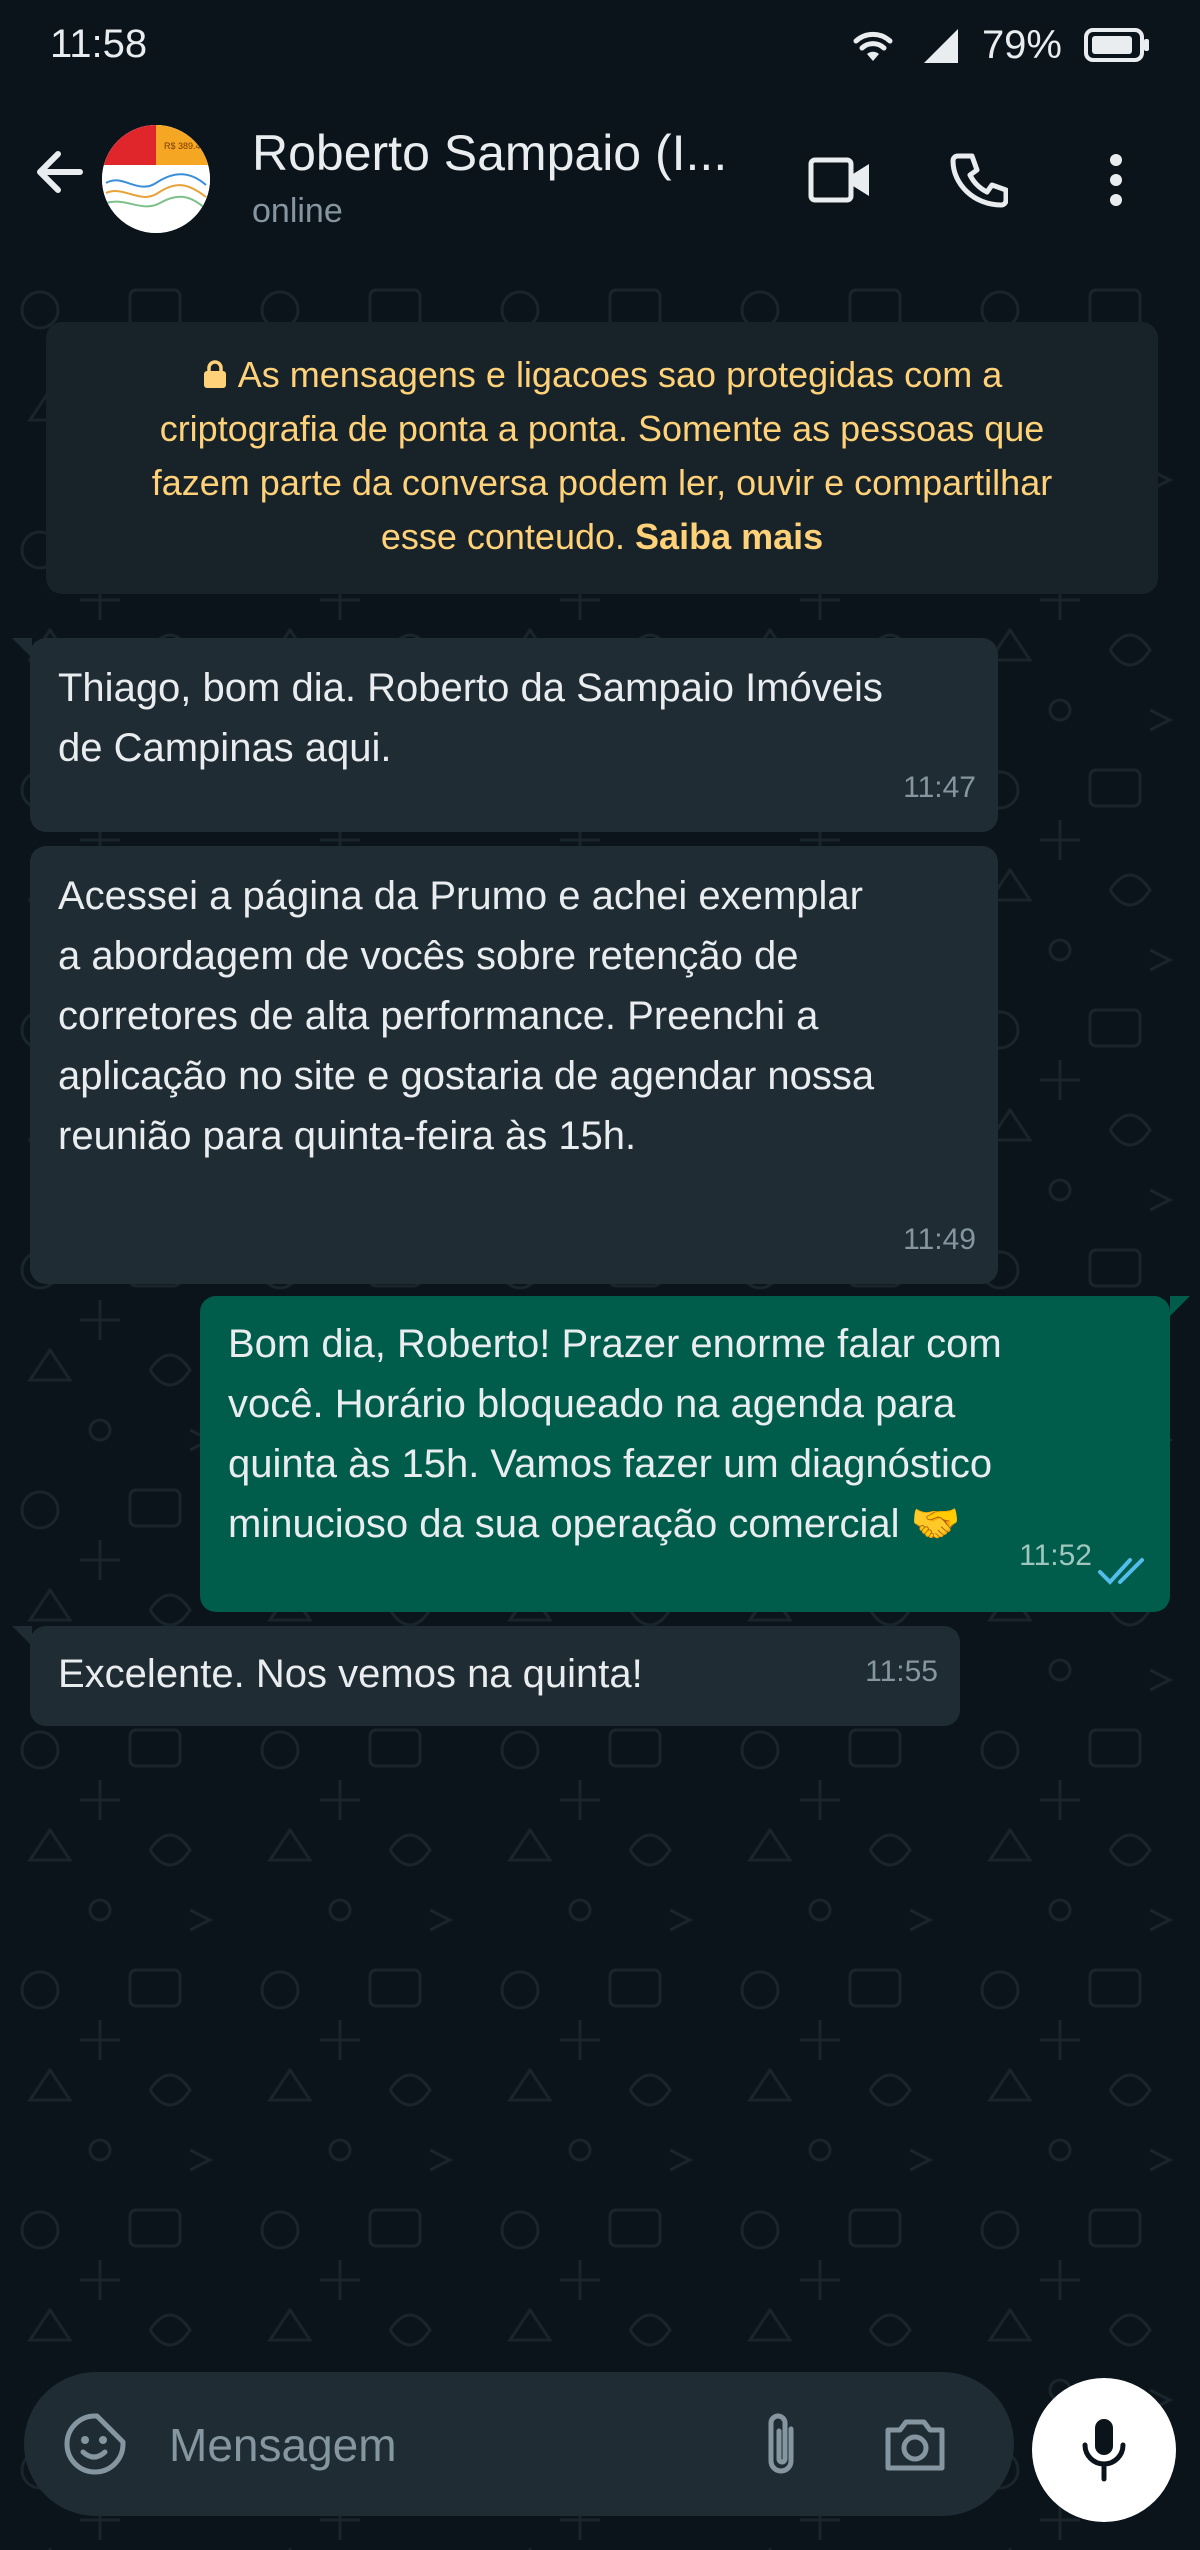 Image resolution: width=1200 pixels, height=2550 pixels. I want to click on message-bubble: Excelente. Nos vemos na quinta! 11:55, so click(495, 1676).